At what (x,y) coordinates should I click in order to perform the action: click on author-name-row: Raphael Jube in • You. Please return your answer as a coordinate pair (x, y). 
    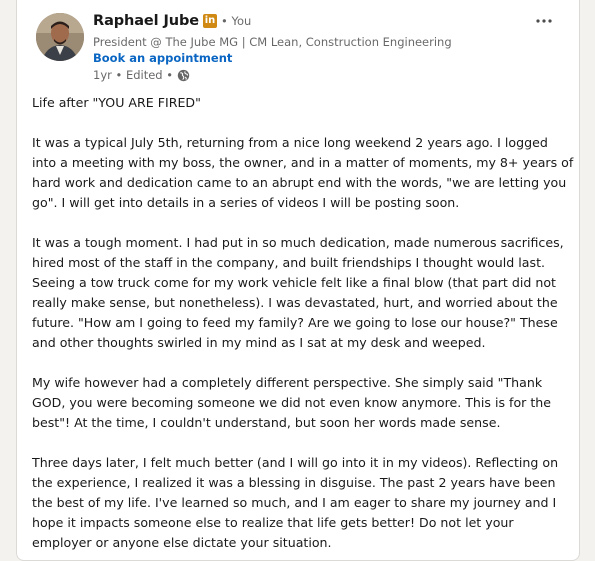
    Looking at the image, I should click on (172, 21).